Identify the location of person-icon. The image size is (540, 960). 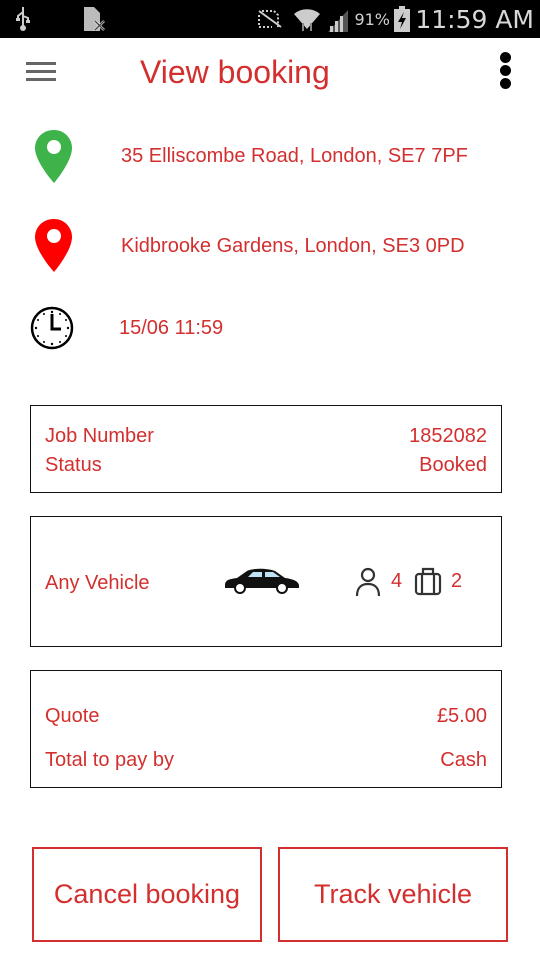
(368, 584).